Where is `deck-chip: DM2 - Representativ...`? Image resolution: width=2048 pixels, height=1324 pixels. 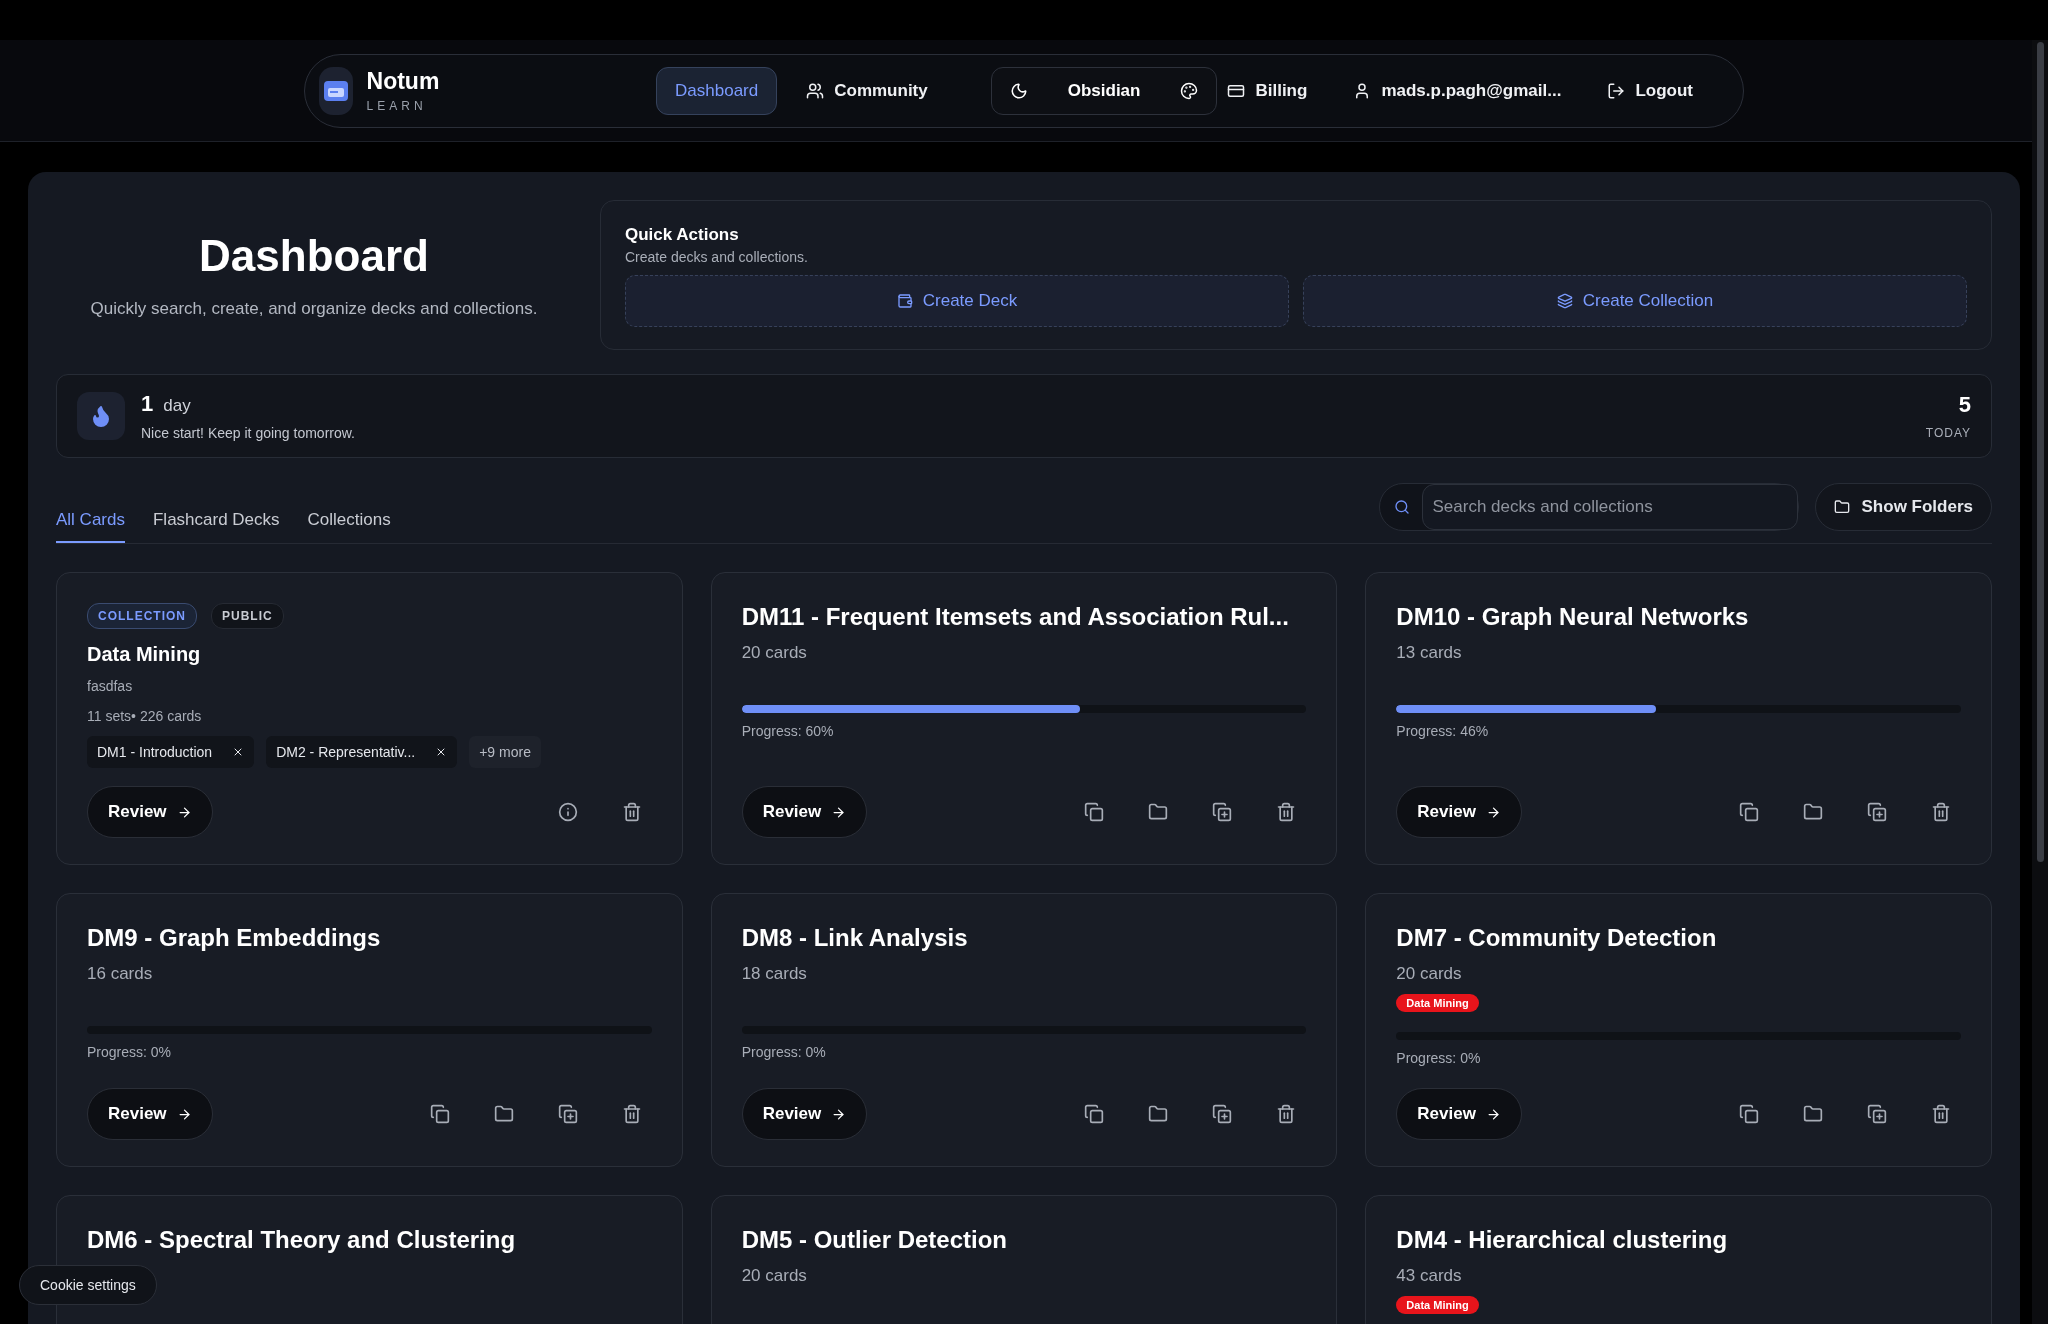
deck-chip: DM2 - Representativ... is located at coordinates (362, 752).